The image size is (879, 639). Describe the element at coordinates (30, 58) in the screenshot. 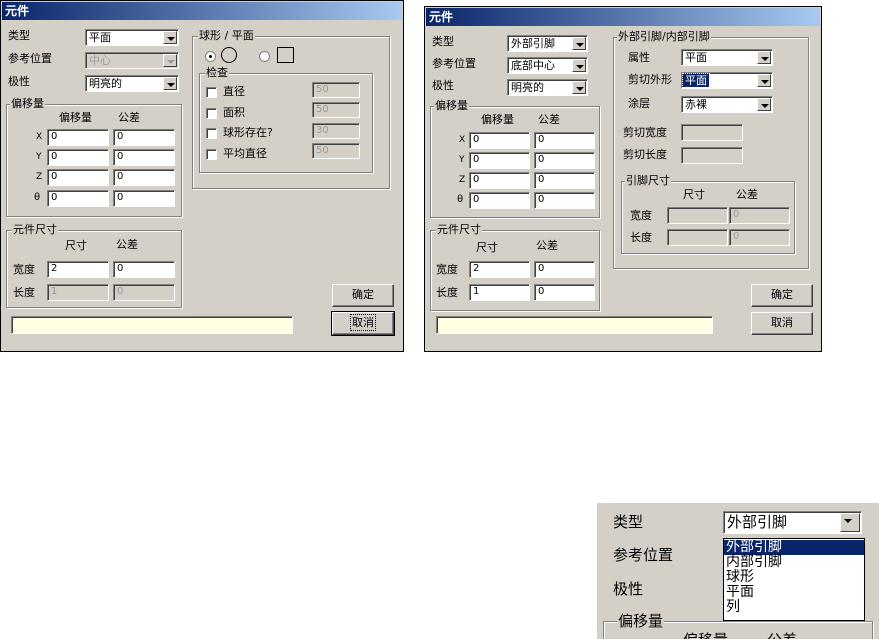

I see `ref-position-label: 参考位置` at that location.